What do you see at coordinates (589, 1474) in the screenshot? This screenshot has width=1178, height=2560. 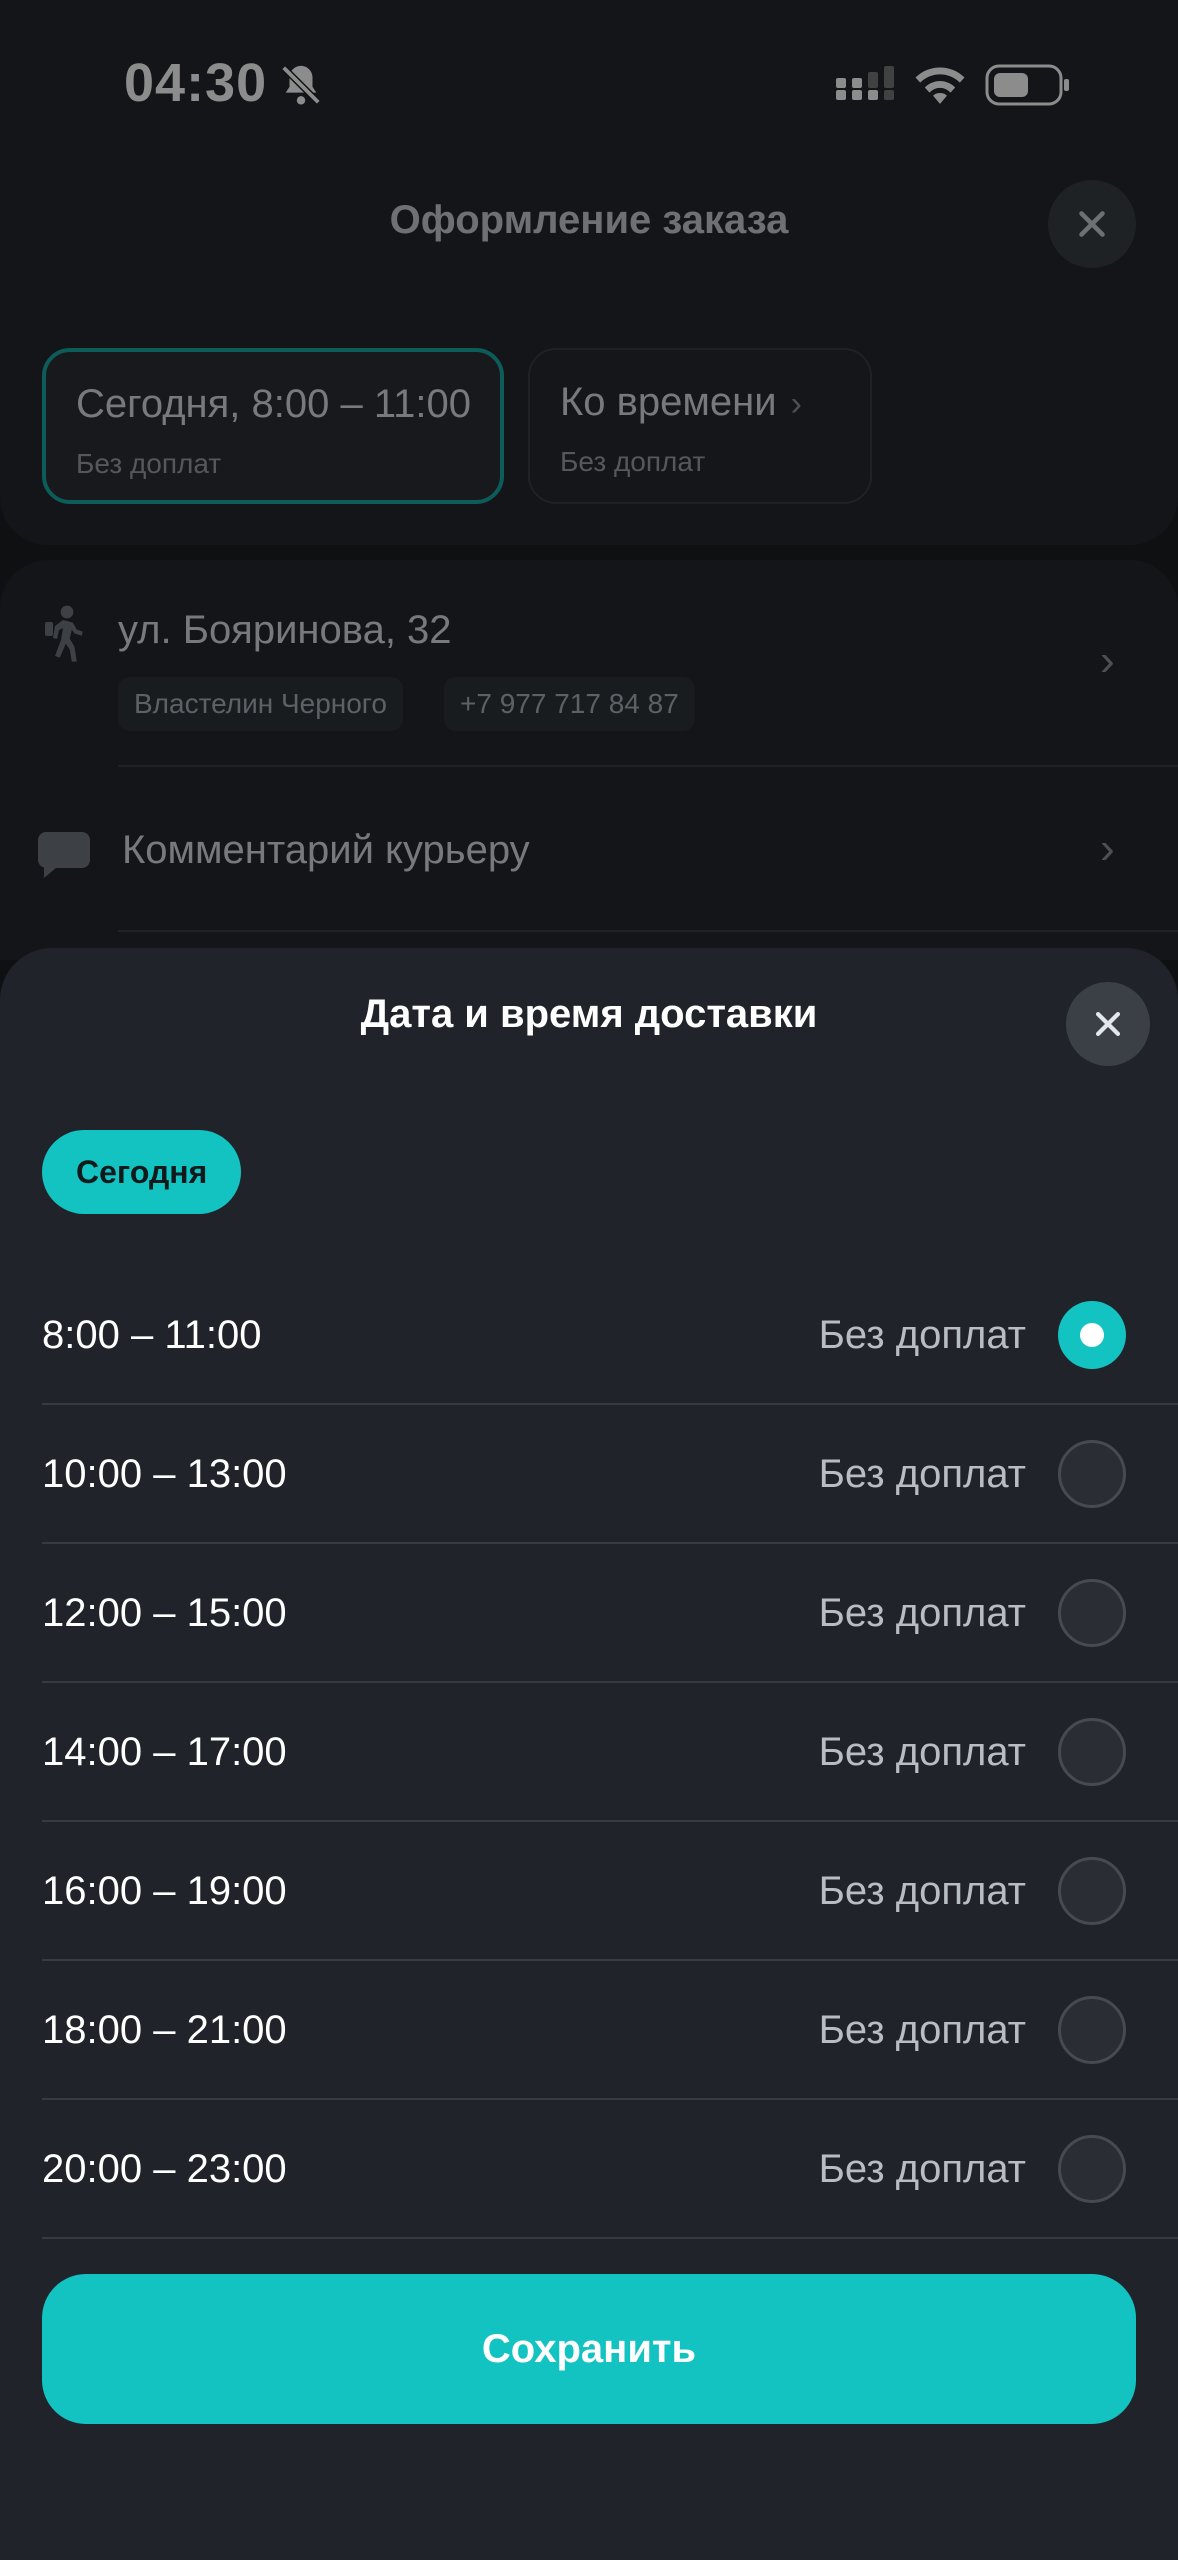 I see `time-slot-row: 10:00 – 13:00 Без доплат` at bounding box center [589, 1474].